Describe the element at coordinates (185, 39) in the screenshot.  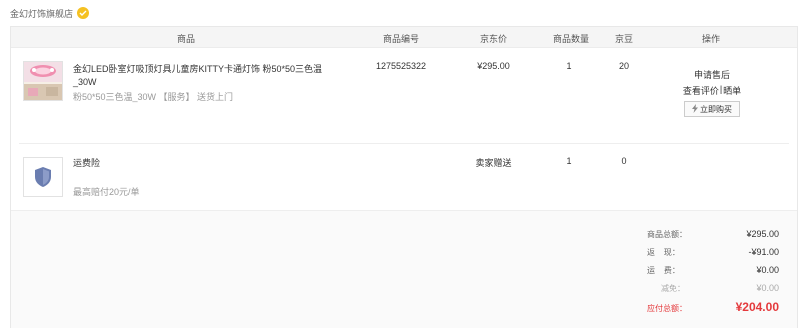
I see `header-product: 商品` at that location.